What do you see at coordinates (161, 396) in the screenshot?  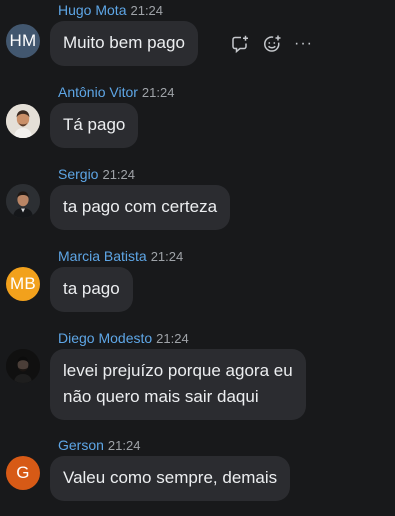 I see `message-text: não quero mais sair daqui` at bounding box center [161, 396].